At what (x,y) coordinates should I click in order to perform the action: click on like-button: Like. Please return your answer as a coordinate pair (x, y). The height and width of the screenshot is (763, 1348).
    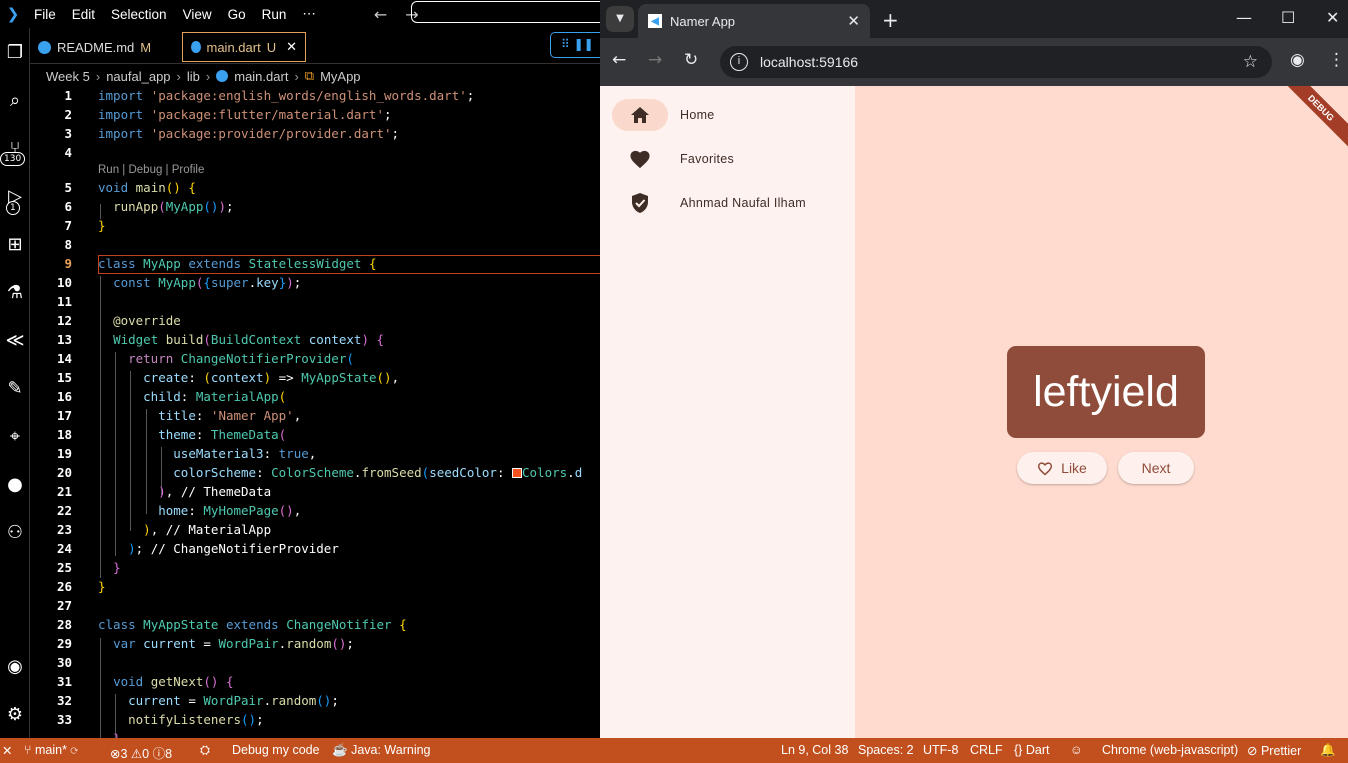
    Looking at the image, I should click on (1062, 468).